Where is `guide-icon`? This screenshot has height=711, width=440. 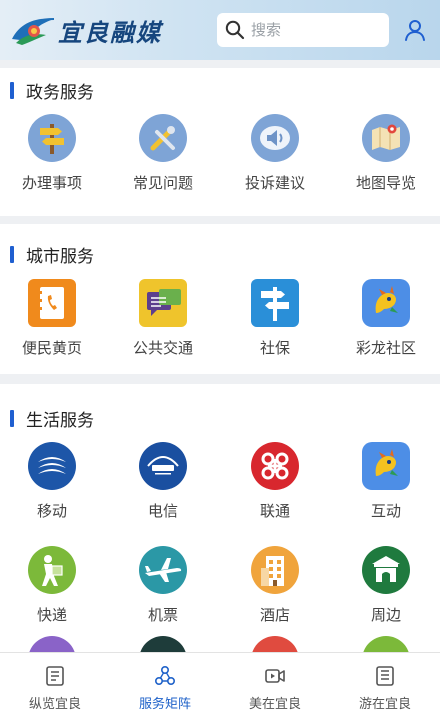 guide-icon is located at coordinates (385, 676).